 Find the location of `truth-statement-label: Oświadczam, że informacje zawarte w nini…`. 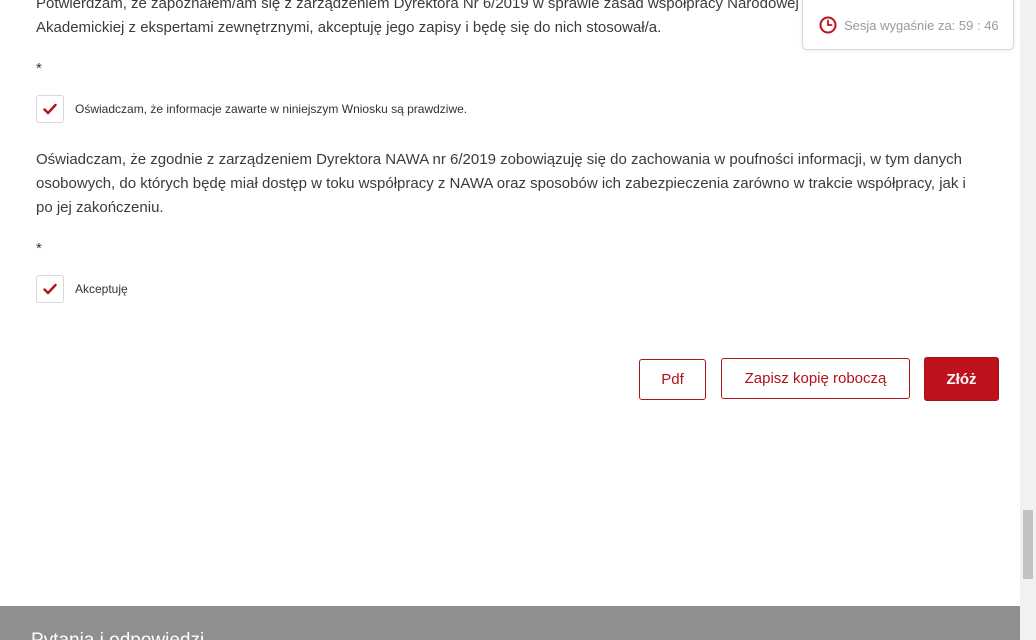

truth-statement-label: Oświadczam, że informacje zawarte w nini… is located at coordinates (271, 109).